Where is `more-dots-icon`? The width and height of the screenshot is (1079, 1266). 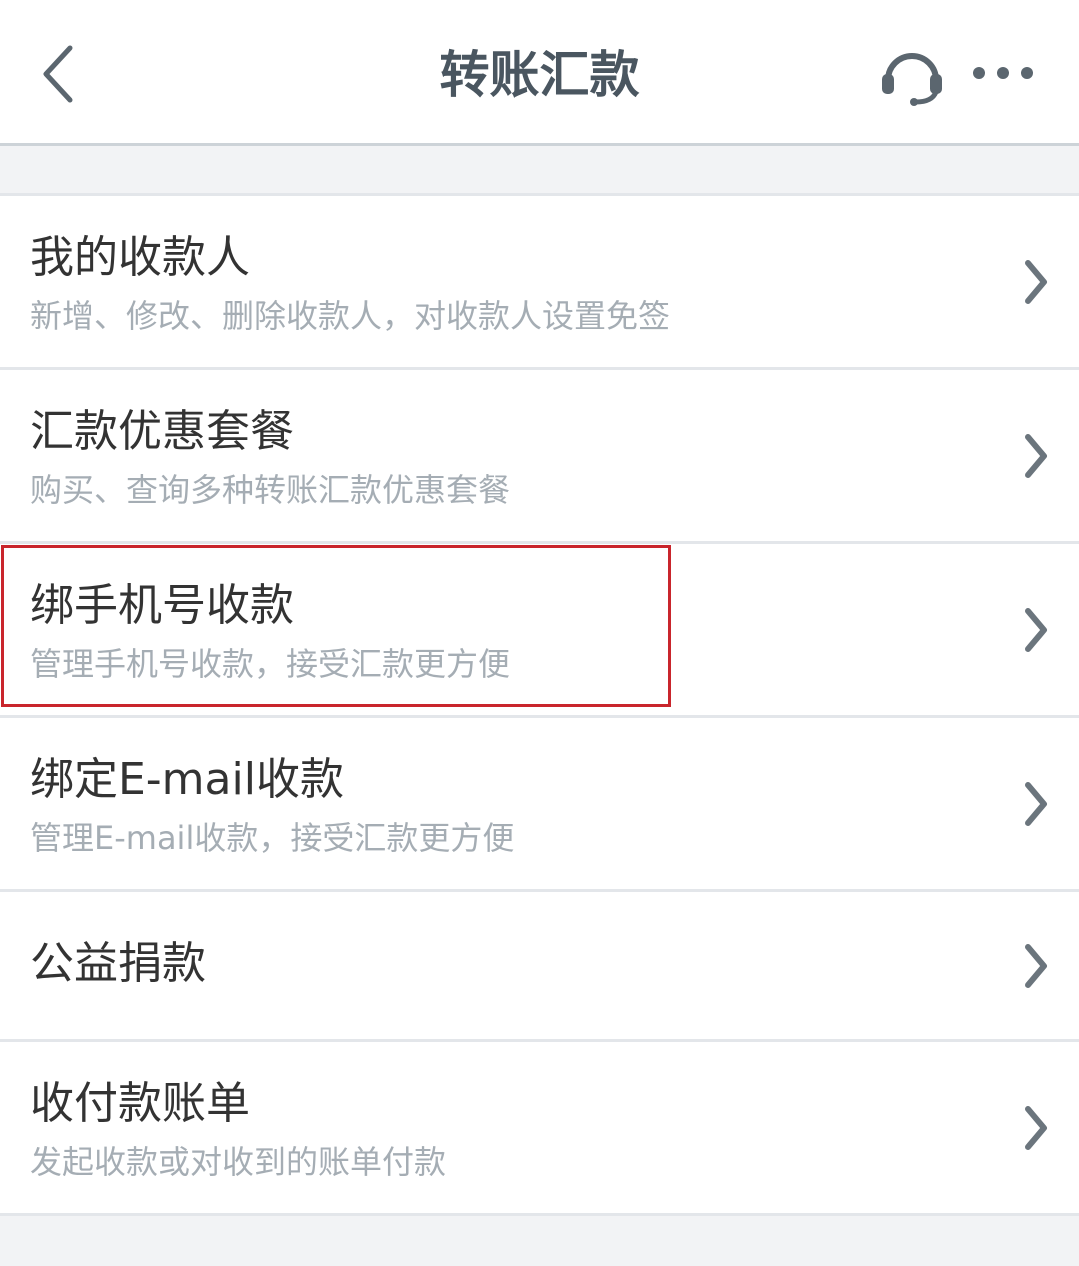
more-dots-icon is located at coordinates (1003, 73).